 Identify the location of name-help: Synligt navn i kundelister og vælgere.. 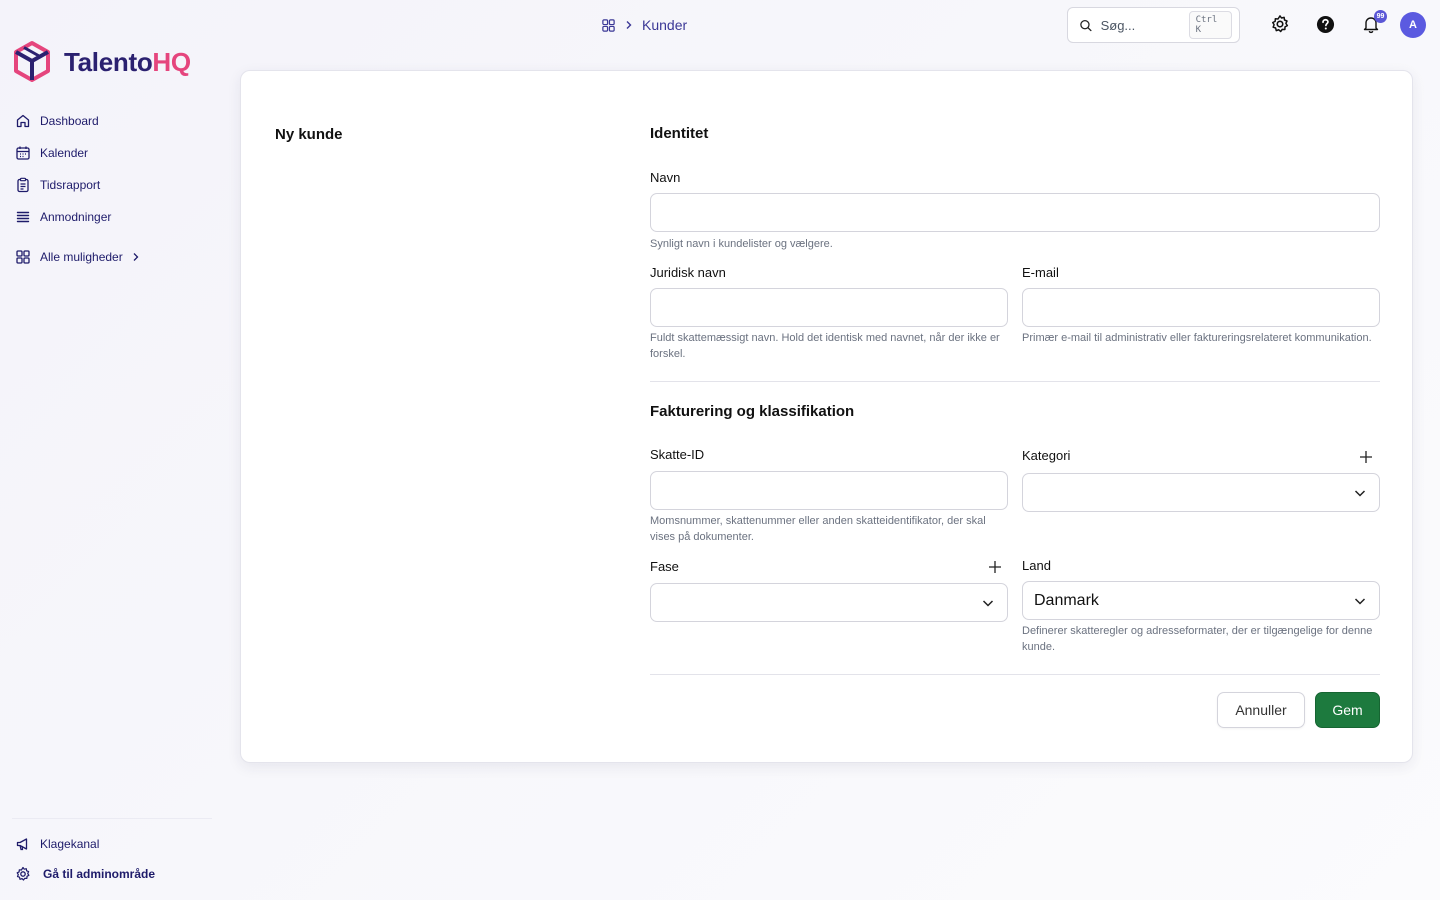
(741, 244).